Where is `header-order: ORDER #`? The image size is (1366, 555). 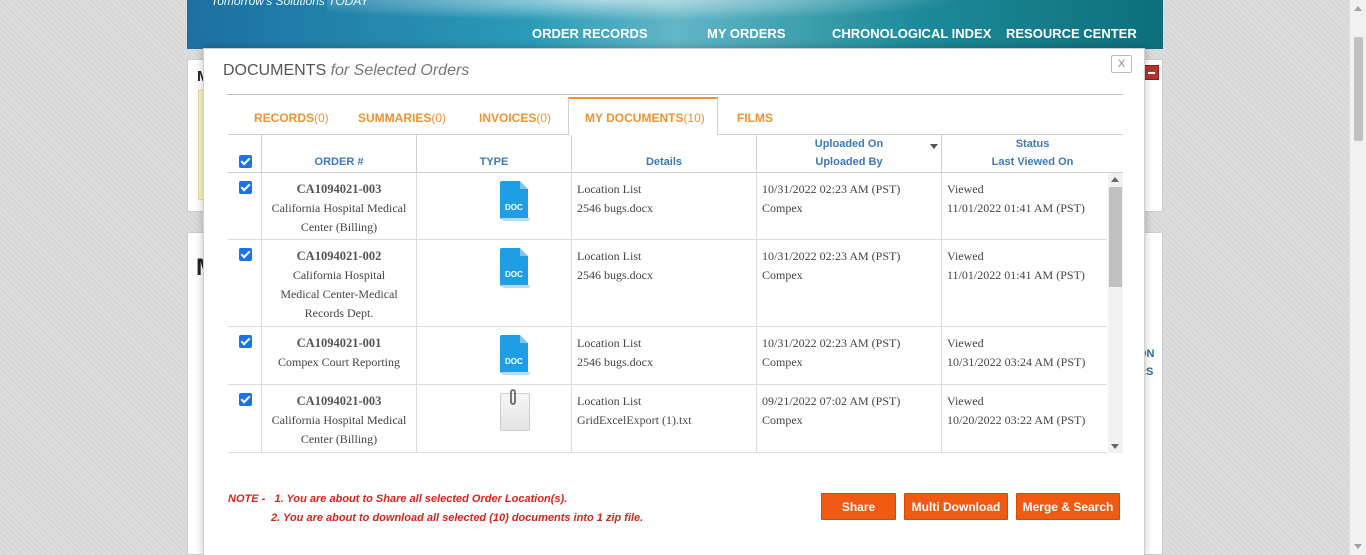
header-order: ORDER # is located at coordinates (339, 154).